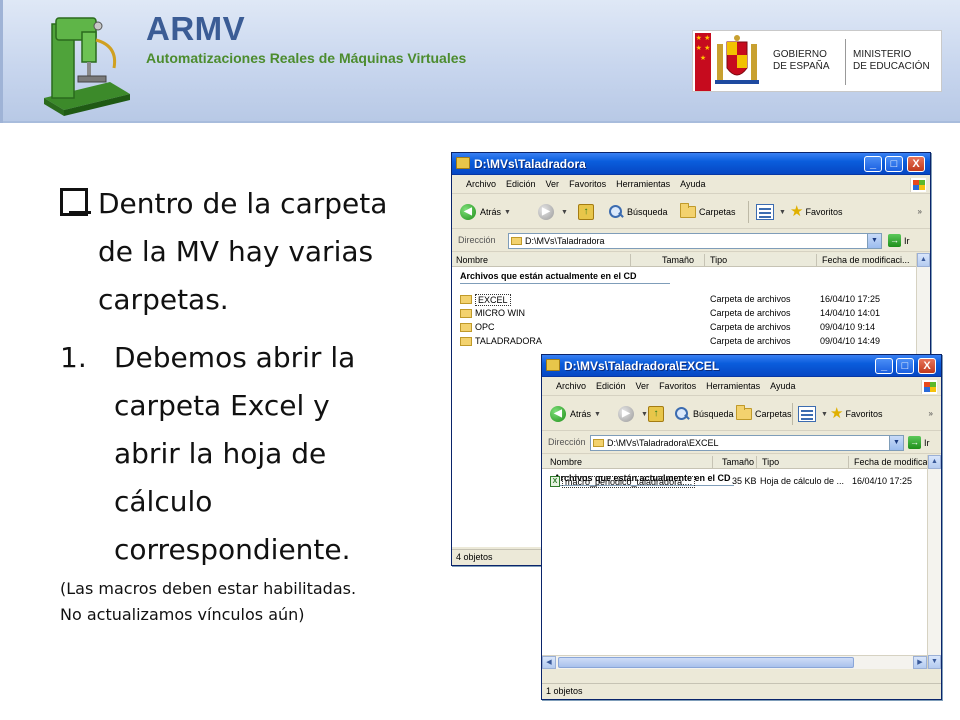 Image resolution: width=960 pixels, height=720 pixels. I want to click on scroll-down-button: ▼, so click(934, 662).